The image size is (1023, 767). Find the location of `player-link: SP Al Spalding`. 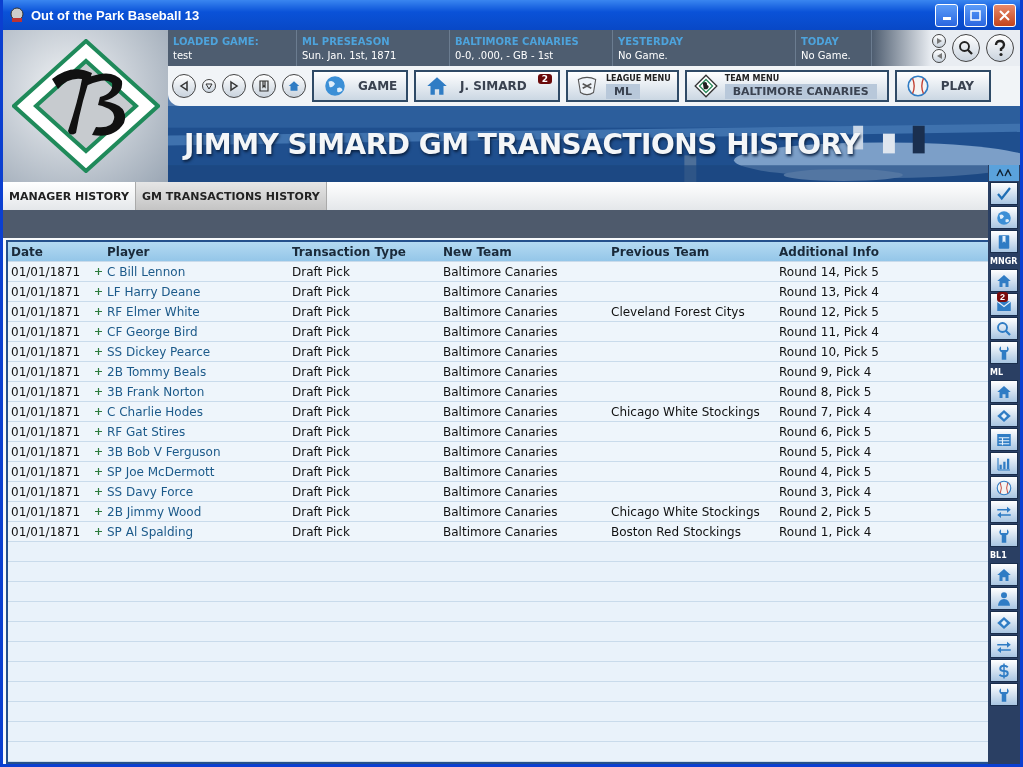

player-link: SP Al Spalding is located at coordinates (150, 531).